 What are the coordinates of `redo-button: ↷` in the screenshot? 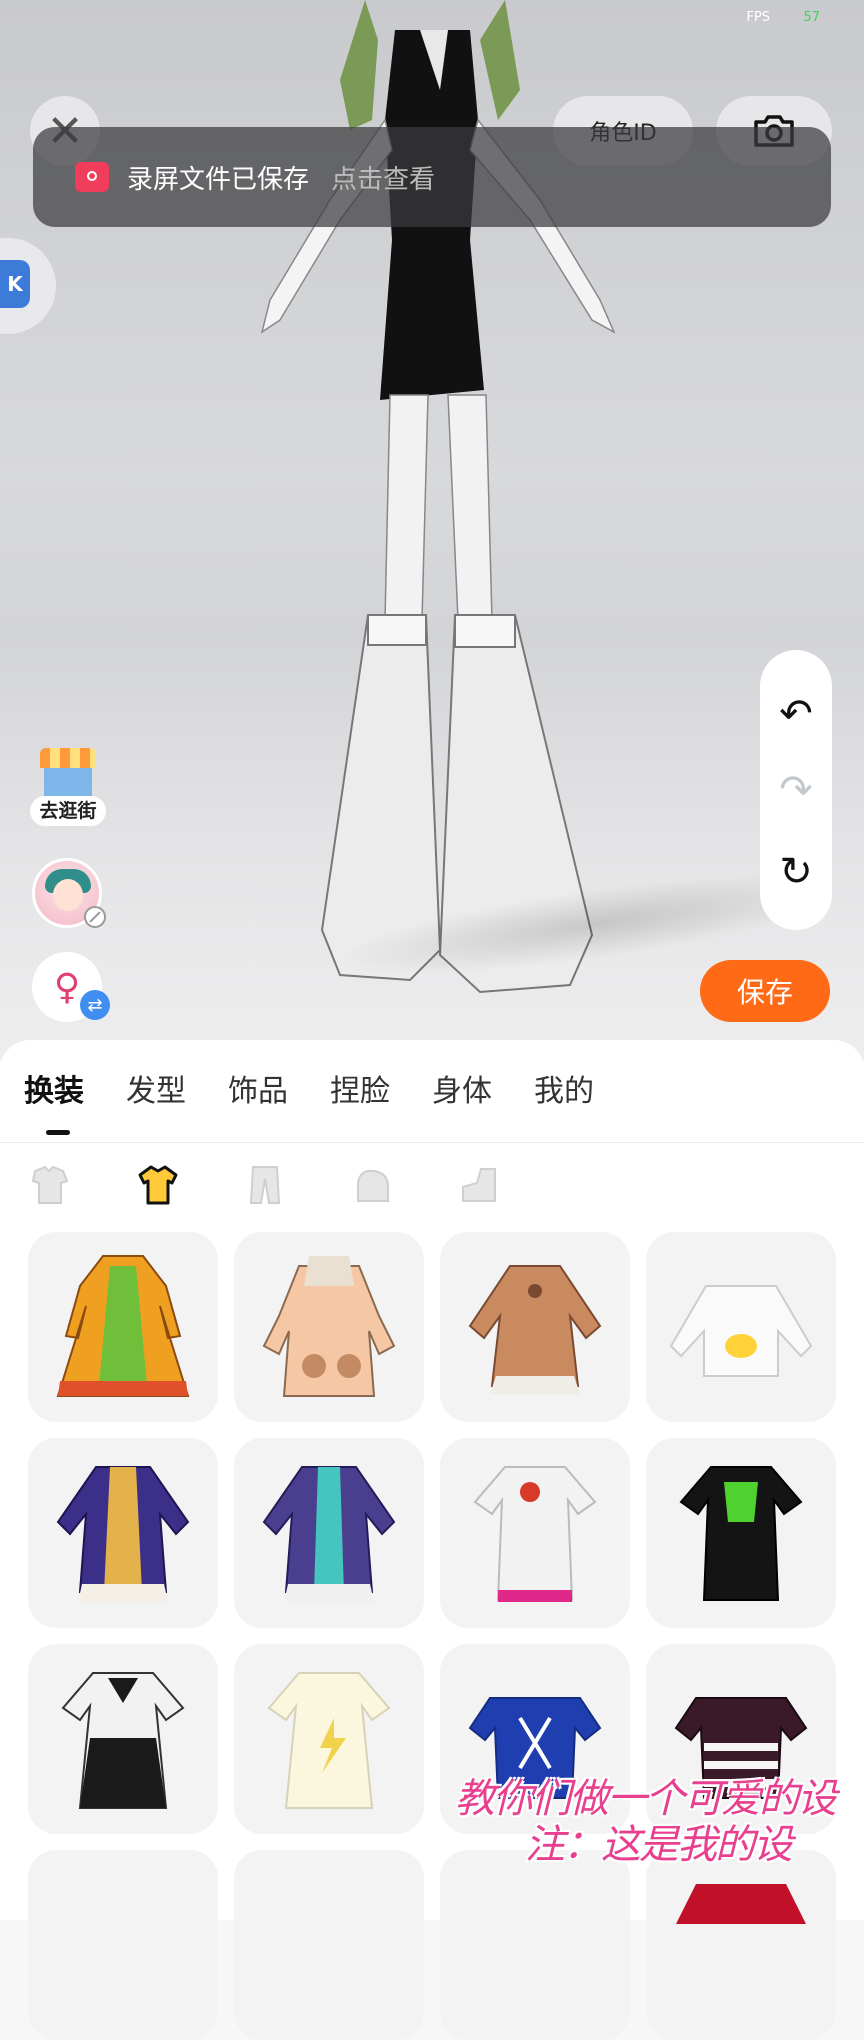 It's located at (796, 790).